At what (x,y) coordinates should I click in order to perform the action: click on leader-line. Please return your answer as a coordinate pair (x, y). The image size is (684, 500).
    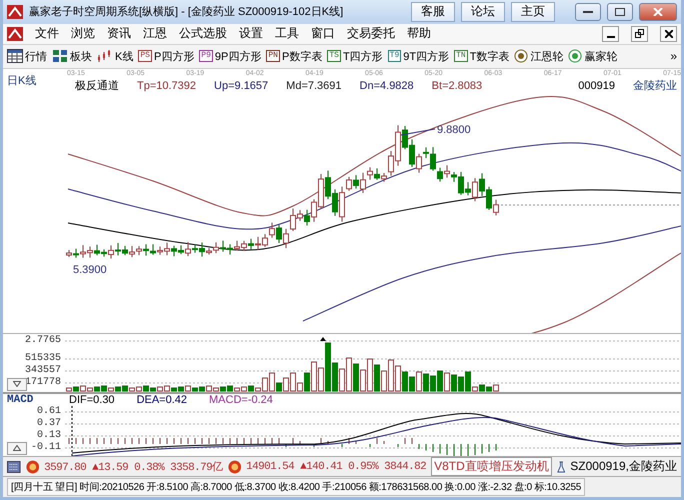
    Looking at the image, I should click on (418, 132).